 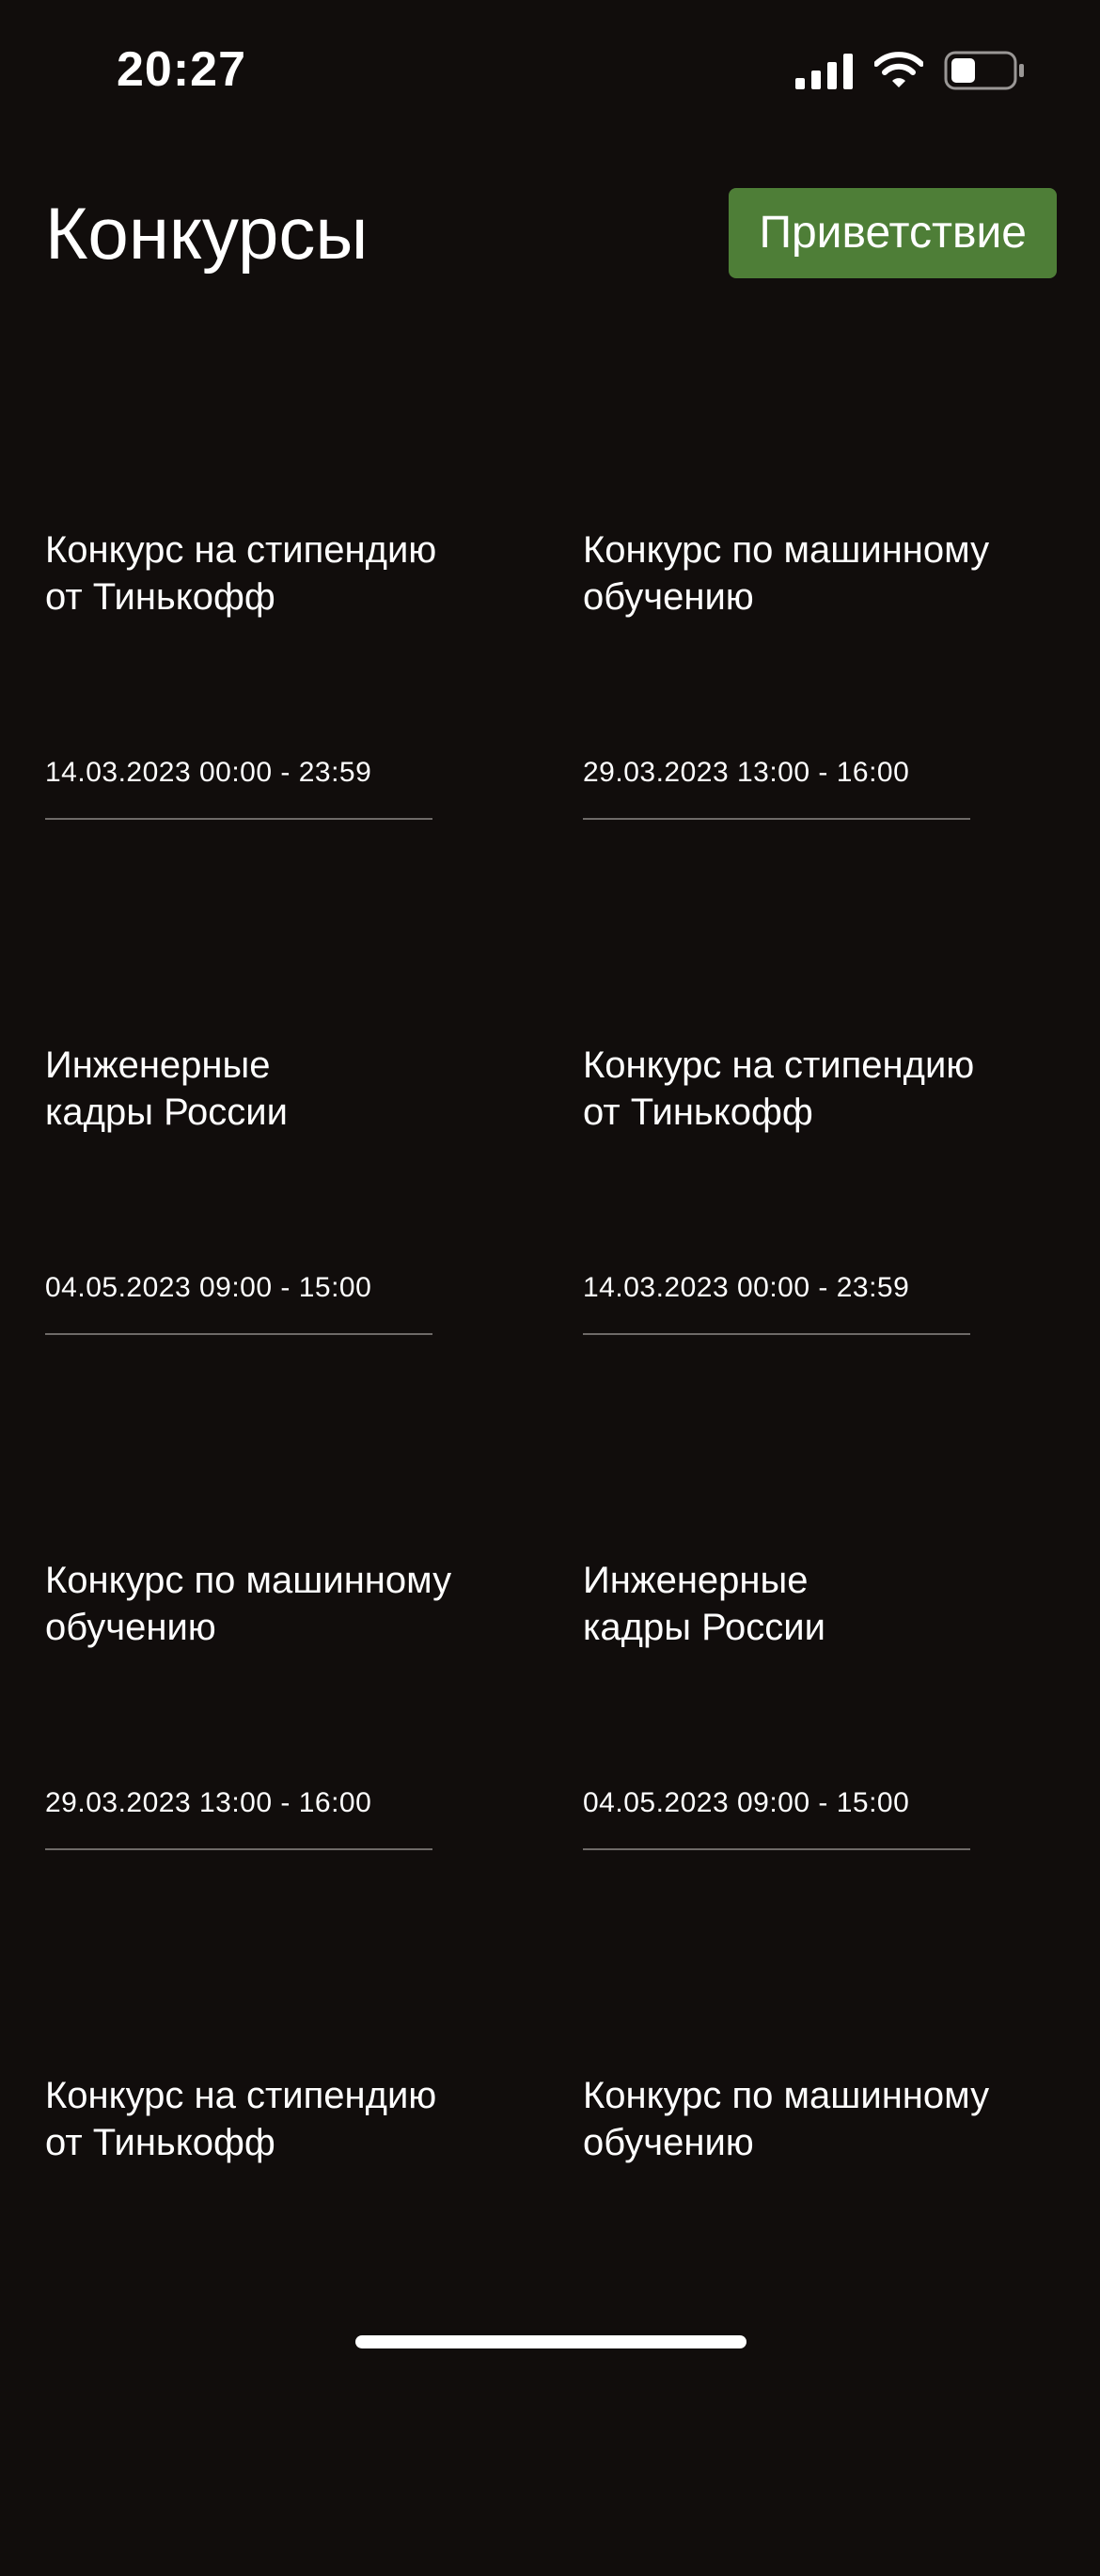 What do you see at coordinates (181, 70) in the screenshot?
I see `status-time: 20:27` at bounding box center [181, 70].